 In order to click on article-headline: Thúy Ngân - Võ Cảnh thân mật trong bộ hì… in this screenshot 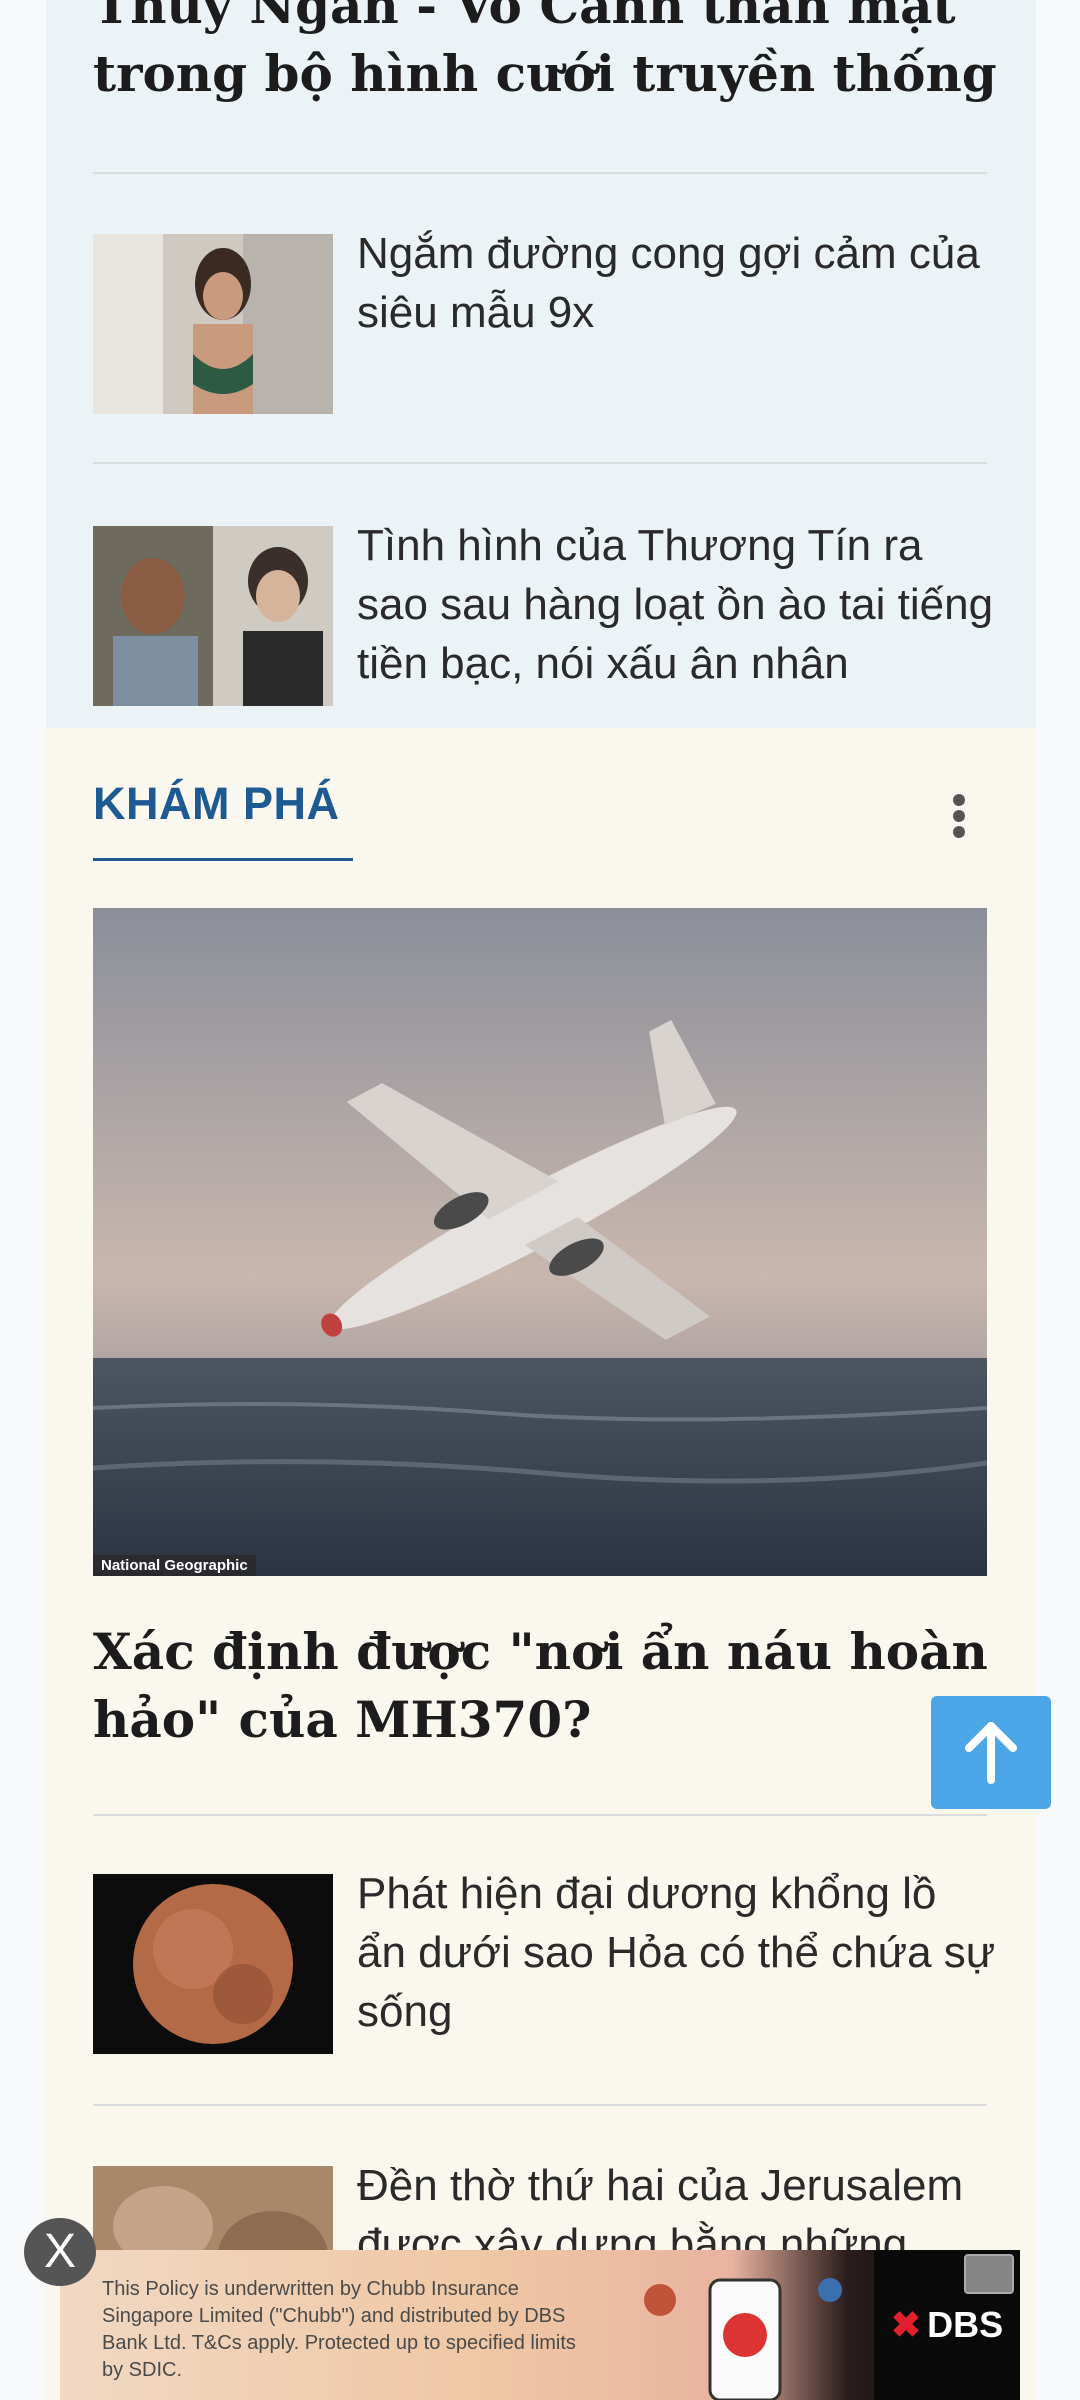, I will do `click(563, 54)`.